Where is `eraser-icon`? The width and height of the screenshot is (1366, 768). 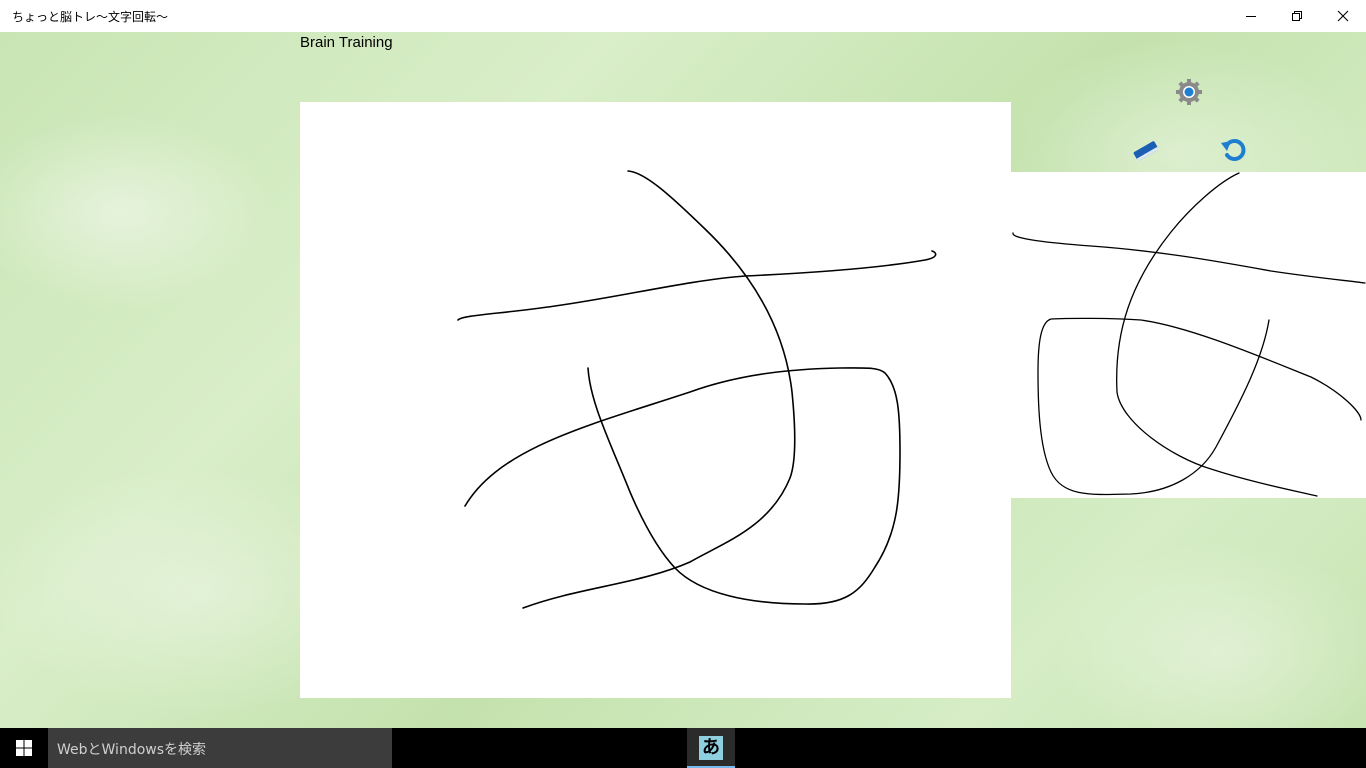
eraser-icon is located at coordinates (1146, 151).